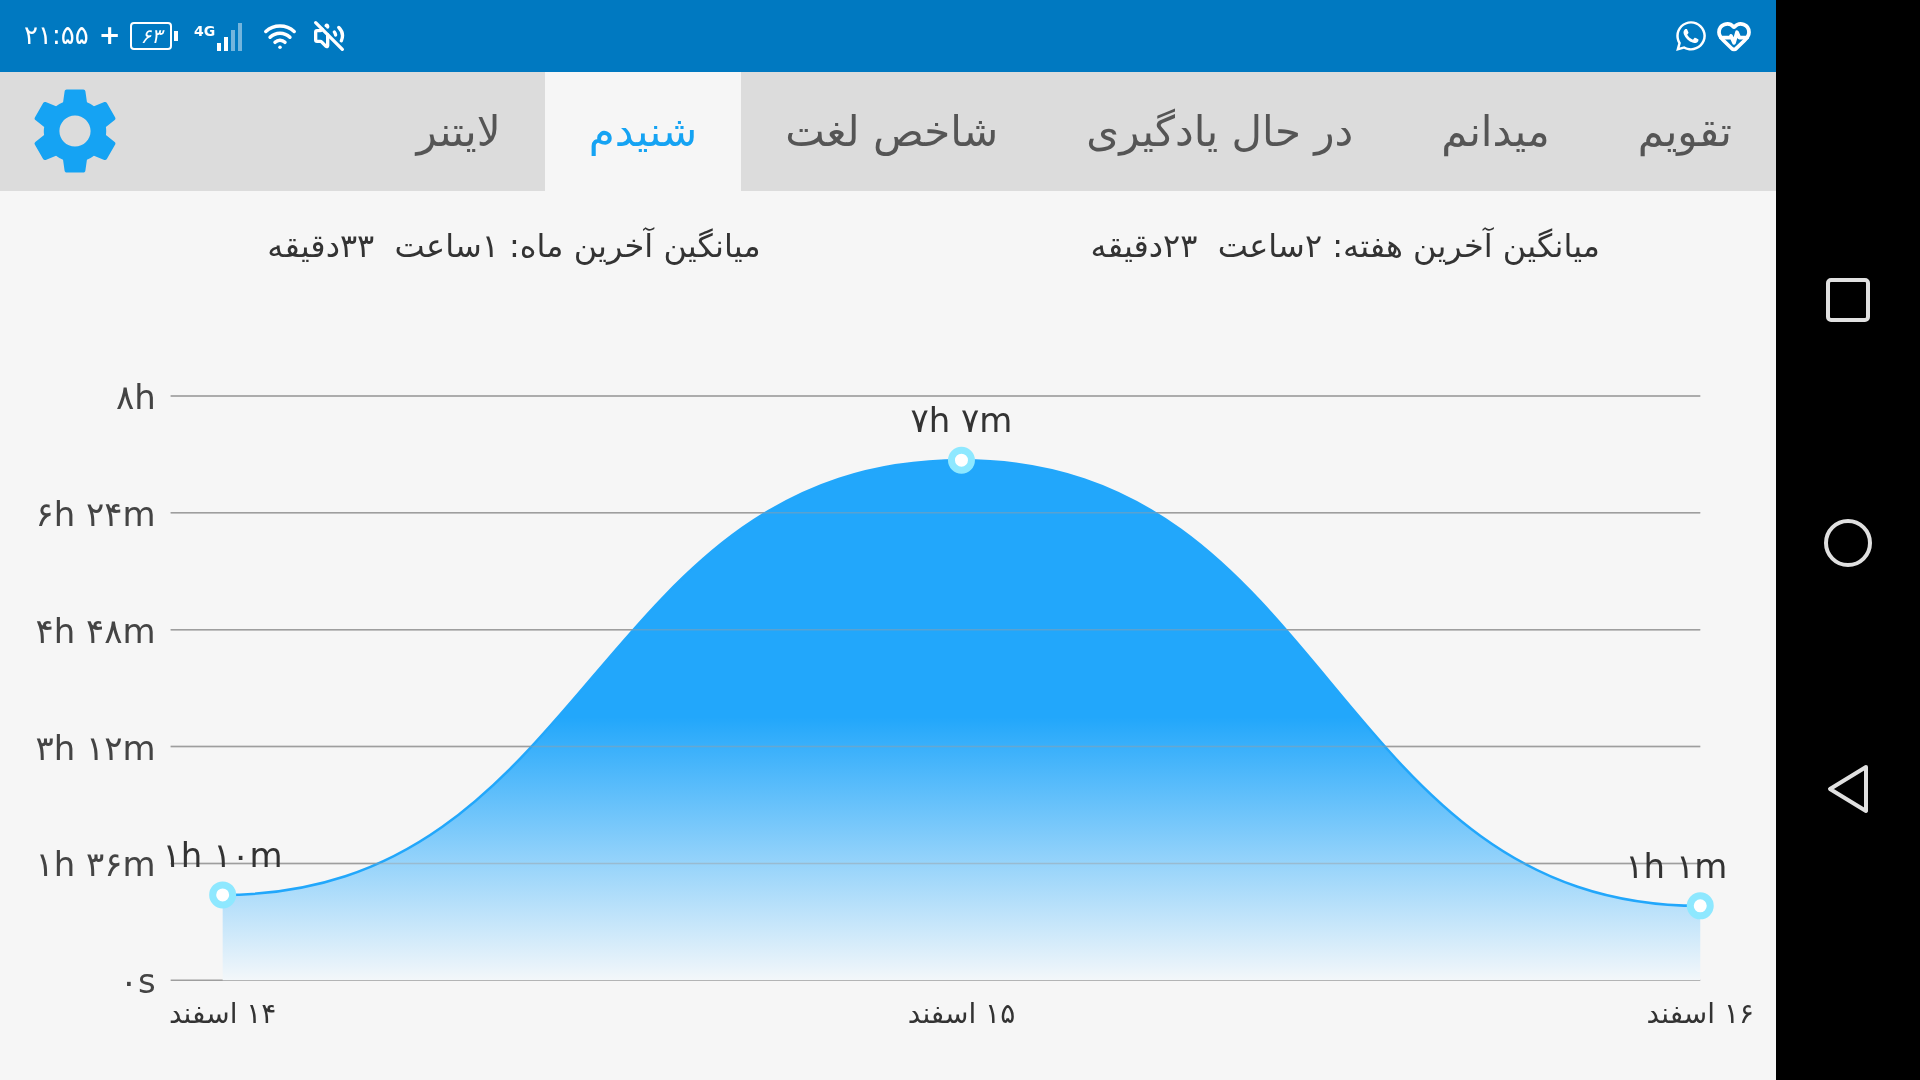 Image resolution: width=1920 pixels, height=1080 pixels. What do you see at coordinates (135, 396) in the screenshot?
I see `y-axis-label: ۸h` at bounding box center [135, 396].